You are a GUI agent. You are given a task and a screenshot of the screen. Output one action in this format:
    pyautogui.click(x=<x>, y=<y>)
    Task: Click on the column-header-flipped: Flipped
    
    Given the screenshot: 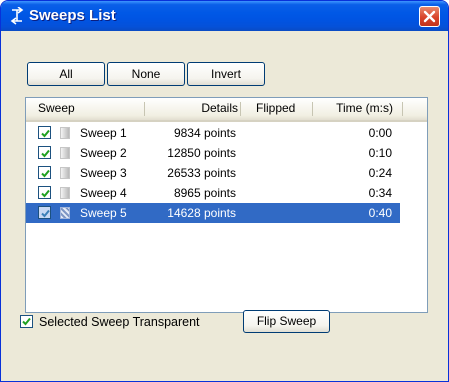 What is the action you would take?
    pyautogui.click(x=275, y=109)
    